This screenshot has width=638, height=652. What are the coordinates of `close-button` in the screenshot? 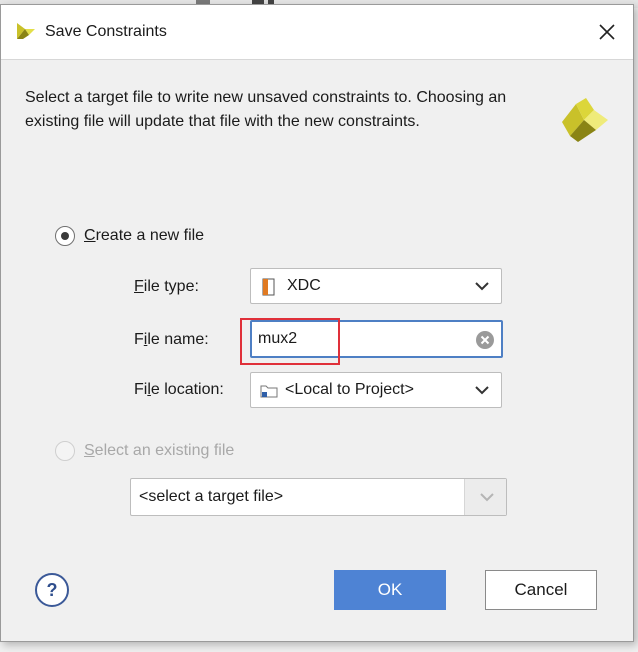 It's located at (607, 32).